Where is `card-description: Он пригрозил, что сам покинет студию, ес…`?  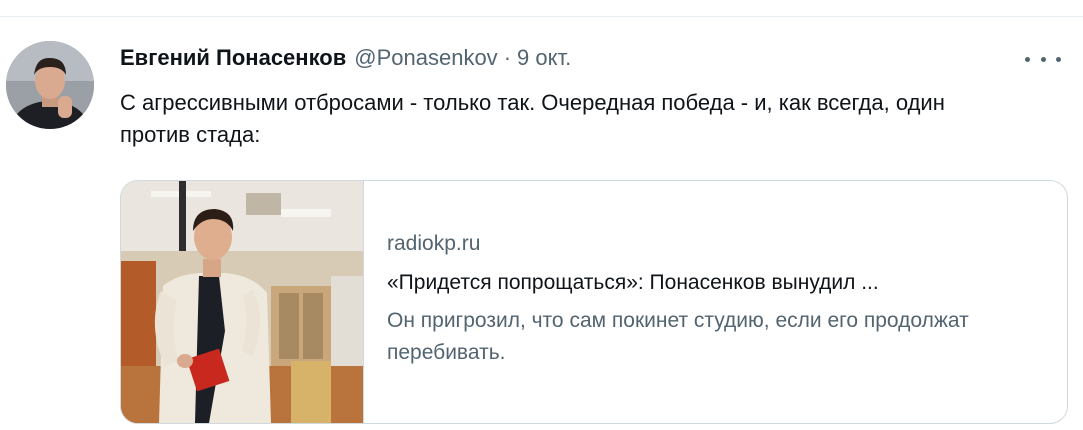
card-description: Он пригрозил, что сам покинет студию, ес… is located at coordinates (678, 336).